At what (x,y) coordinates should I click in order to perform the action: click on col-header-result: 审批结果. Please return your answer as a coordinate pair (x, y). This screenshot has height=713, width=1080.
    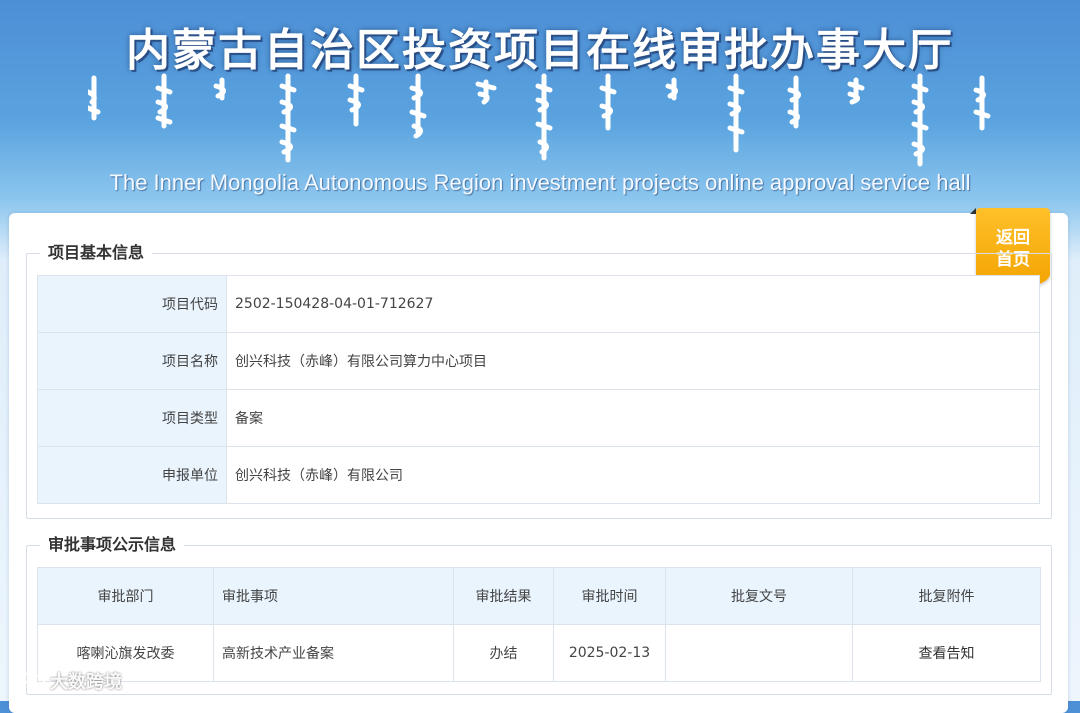
    Looking at the image, I should click on (503, 596).